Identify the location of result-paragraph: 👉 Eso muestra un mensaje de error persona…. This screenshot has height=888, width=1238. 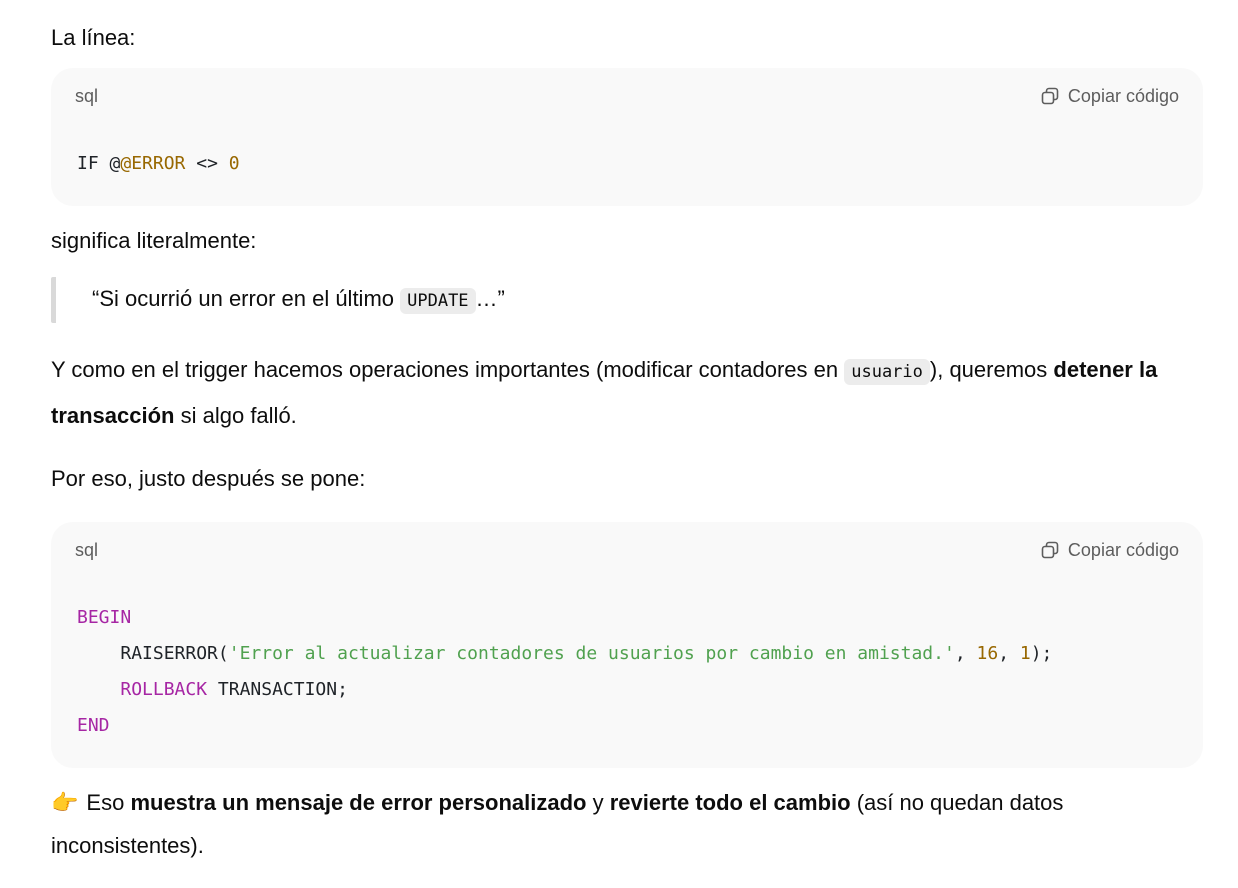
(611, 824).